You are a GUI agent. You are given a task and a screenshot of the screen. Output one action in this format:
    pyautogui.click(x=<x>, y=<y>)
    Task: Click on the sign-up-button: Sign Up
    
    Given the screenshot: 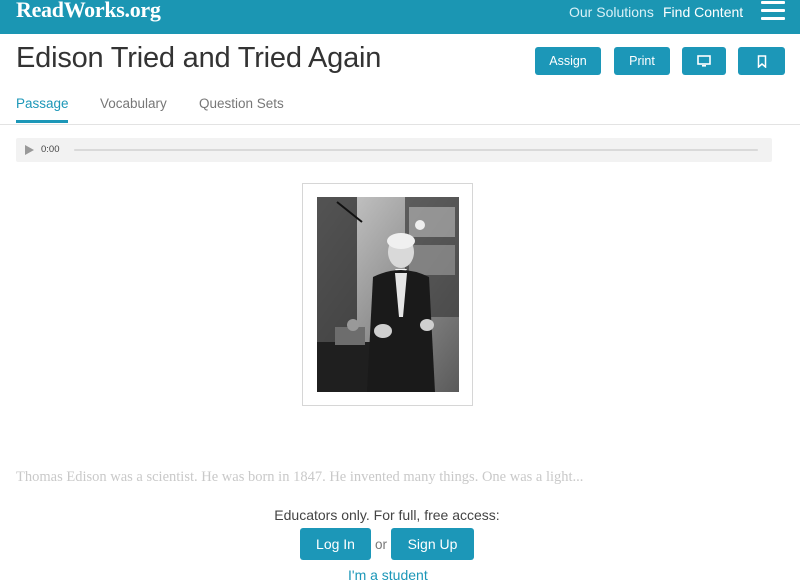 What is the action you would take?
    pyautogui.click(x=432, y=544)
    